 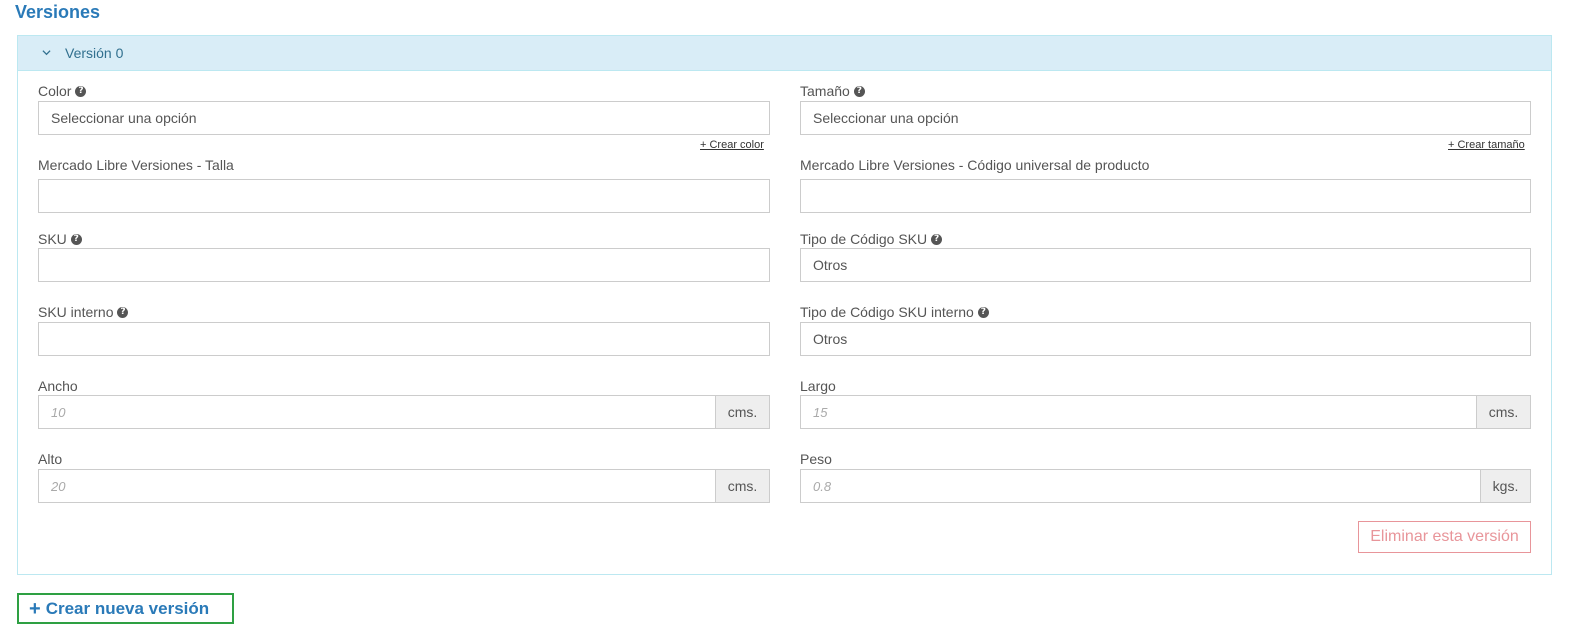 I want to click on ml-upc-input, so click(x=1165, y=196).